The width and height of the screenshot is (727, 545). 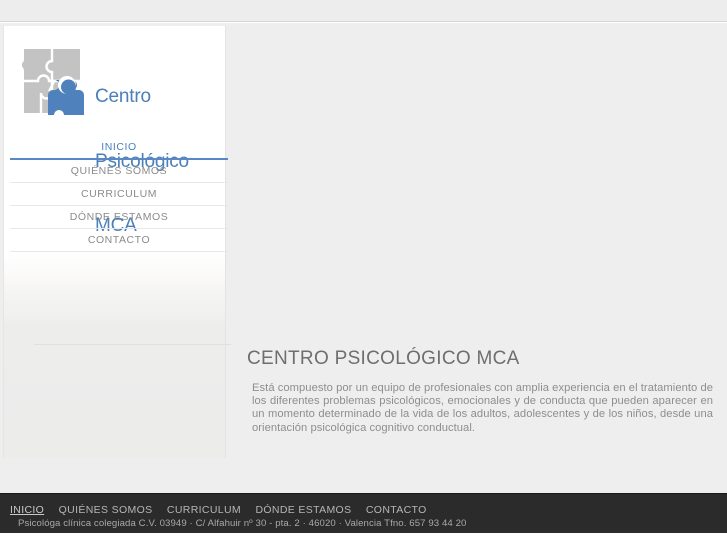 What do you see at coordinates (363, 539) in the screenshot?
I see `page-bottom-strip` at bounding box center [363, 539].